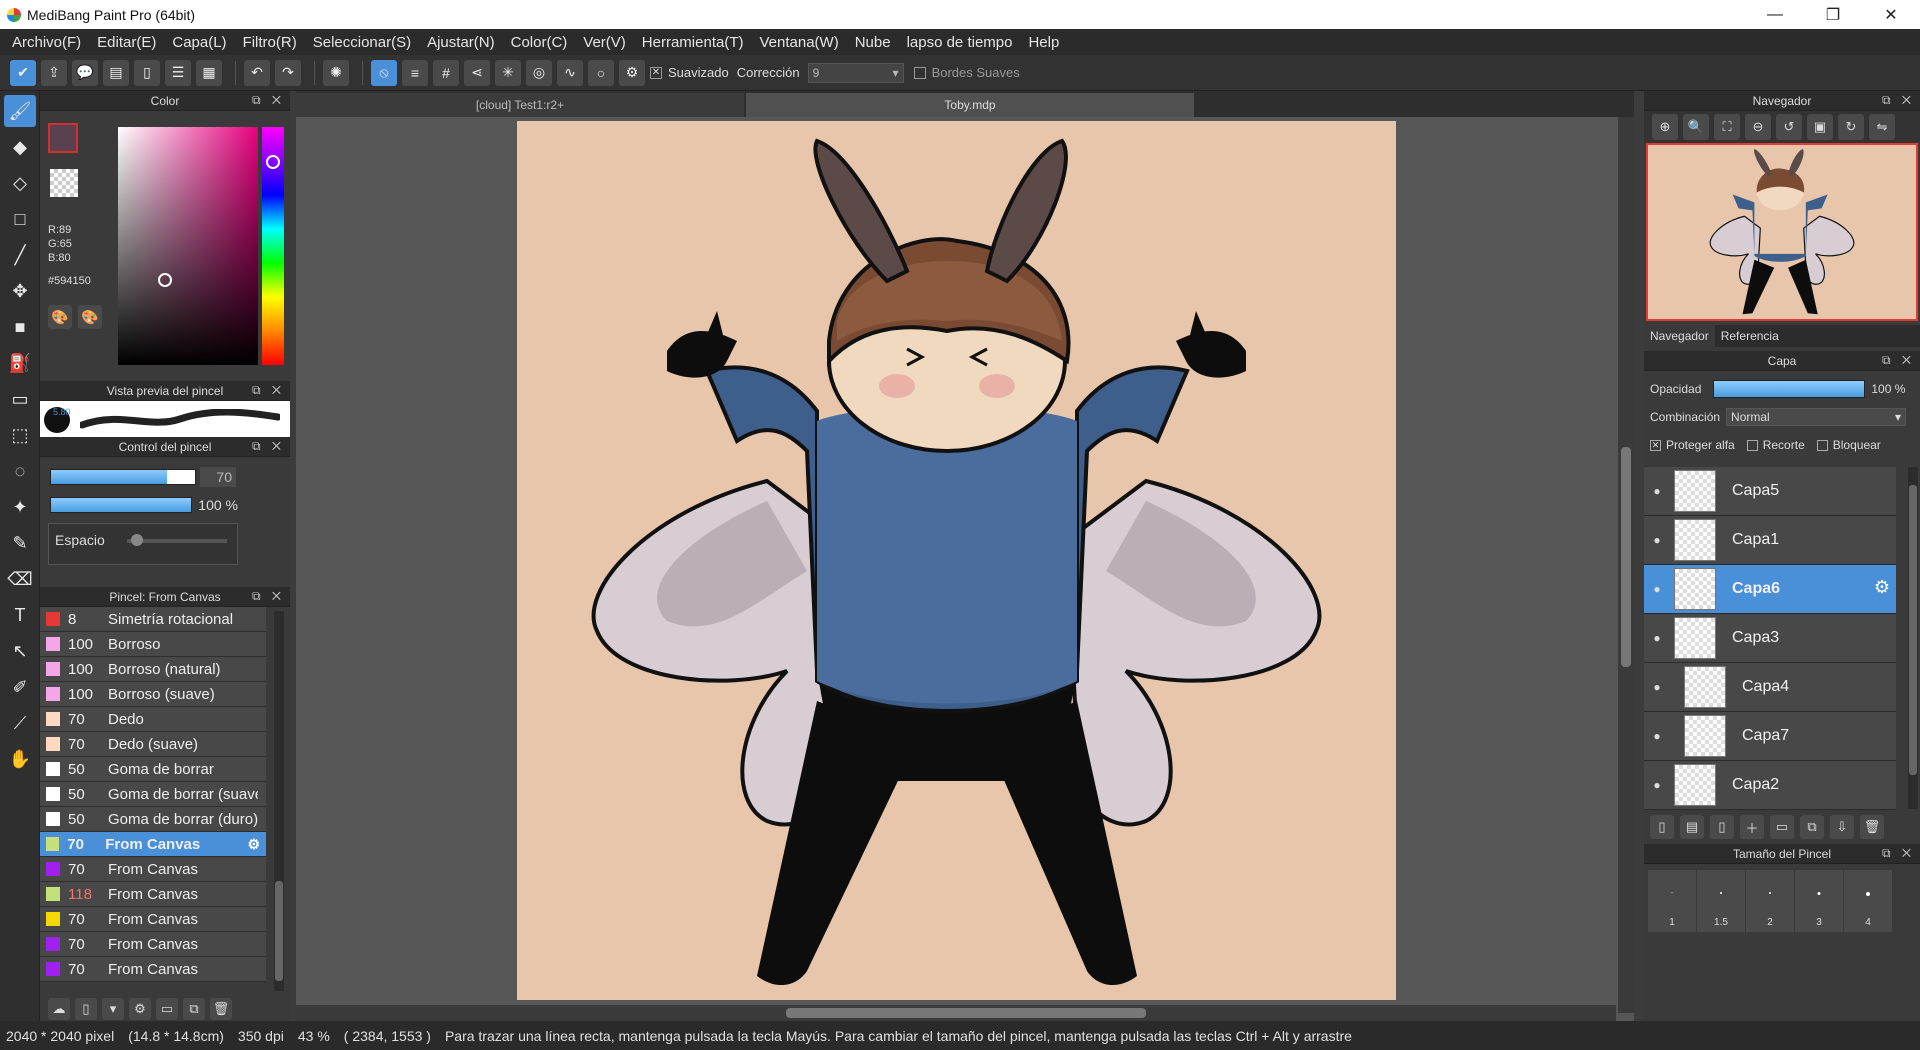 The width and height of the screenshot is (1920, 1050). What do you see at coordinates (461, 42) in the screenshot?
I see `menu-adjust: Ajustar(N)` at bounding box center [461, 42].